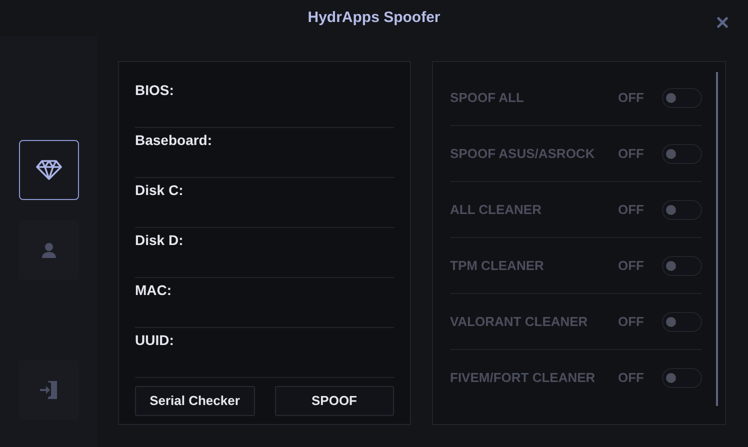 Image resolution: width=748 pixels, height=447 pixels. Describe the element at coordinates (173, 140) in the screenshot. I see `field-label: Baseboard:` at that location.